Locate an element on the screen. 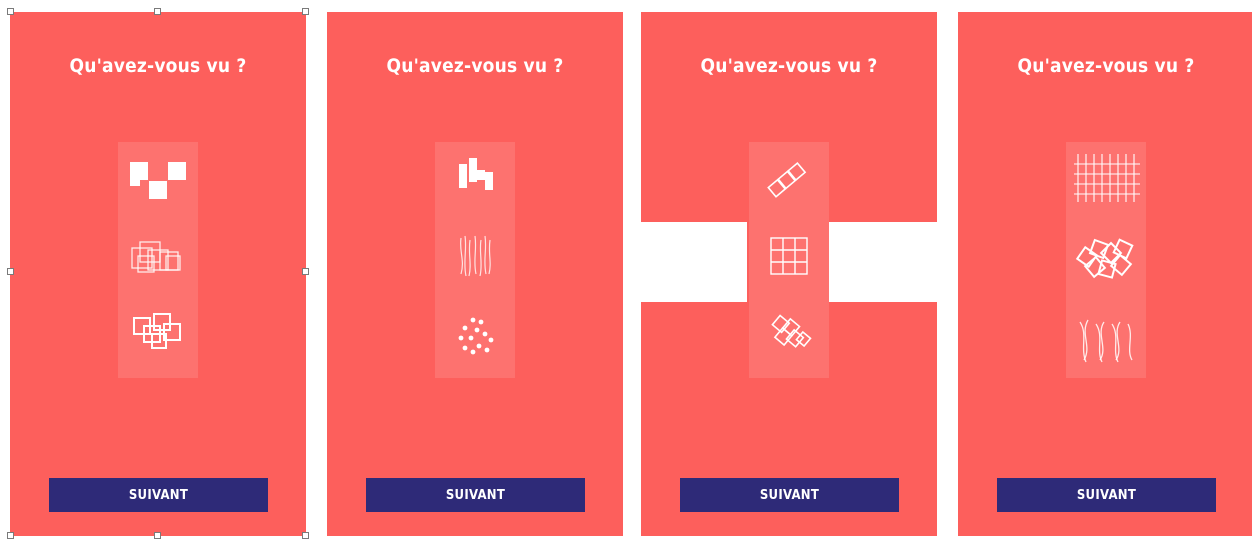  cutout-right is located at coordinates (883, 262).